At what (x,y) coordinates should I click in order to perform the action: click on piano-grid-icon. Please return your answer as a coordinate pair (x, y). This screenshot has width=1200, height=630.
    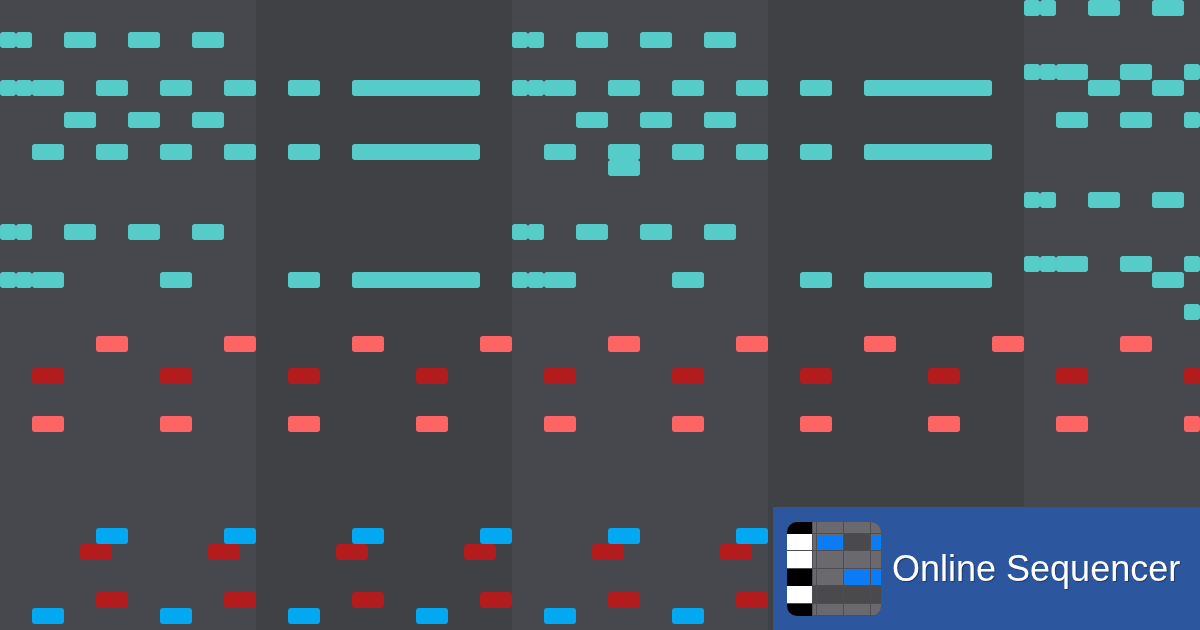
    Looking at the image, I should click on (834, 568).